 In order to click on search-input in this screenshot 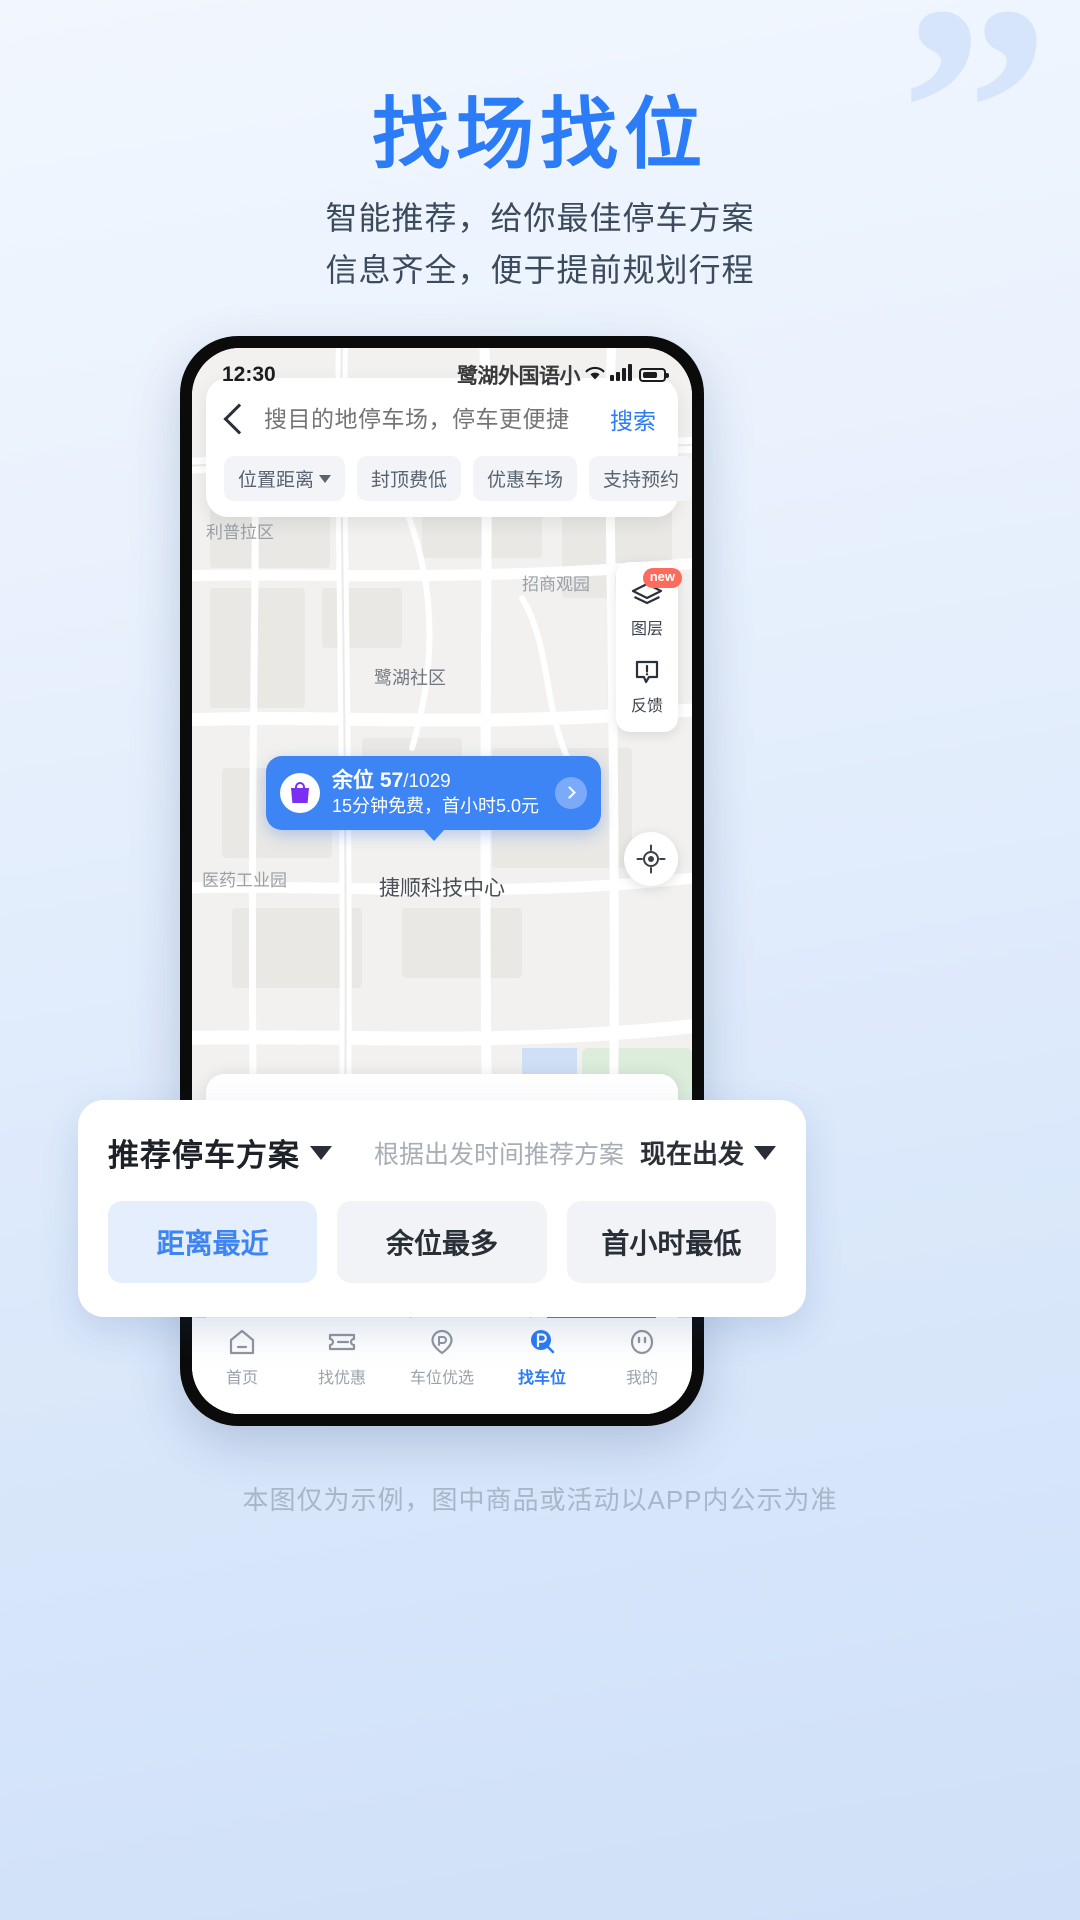, I will do `click(430, 419)`.